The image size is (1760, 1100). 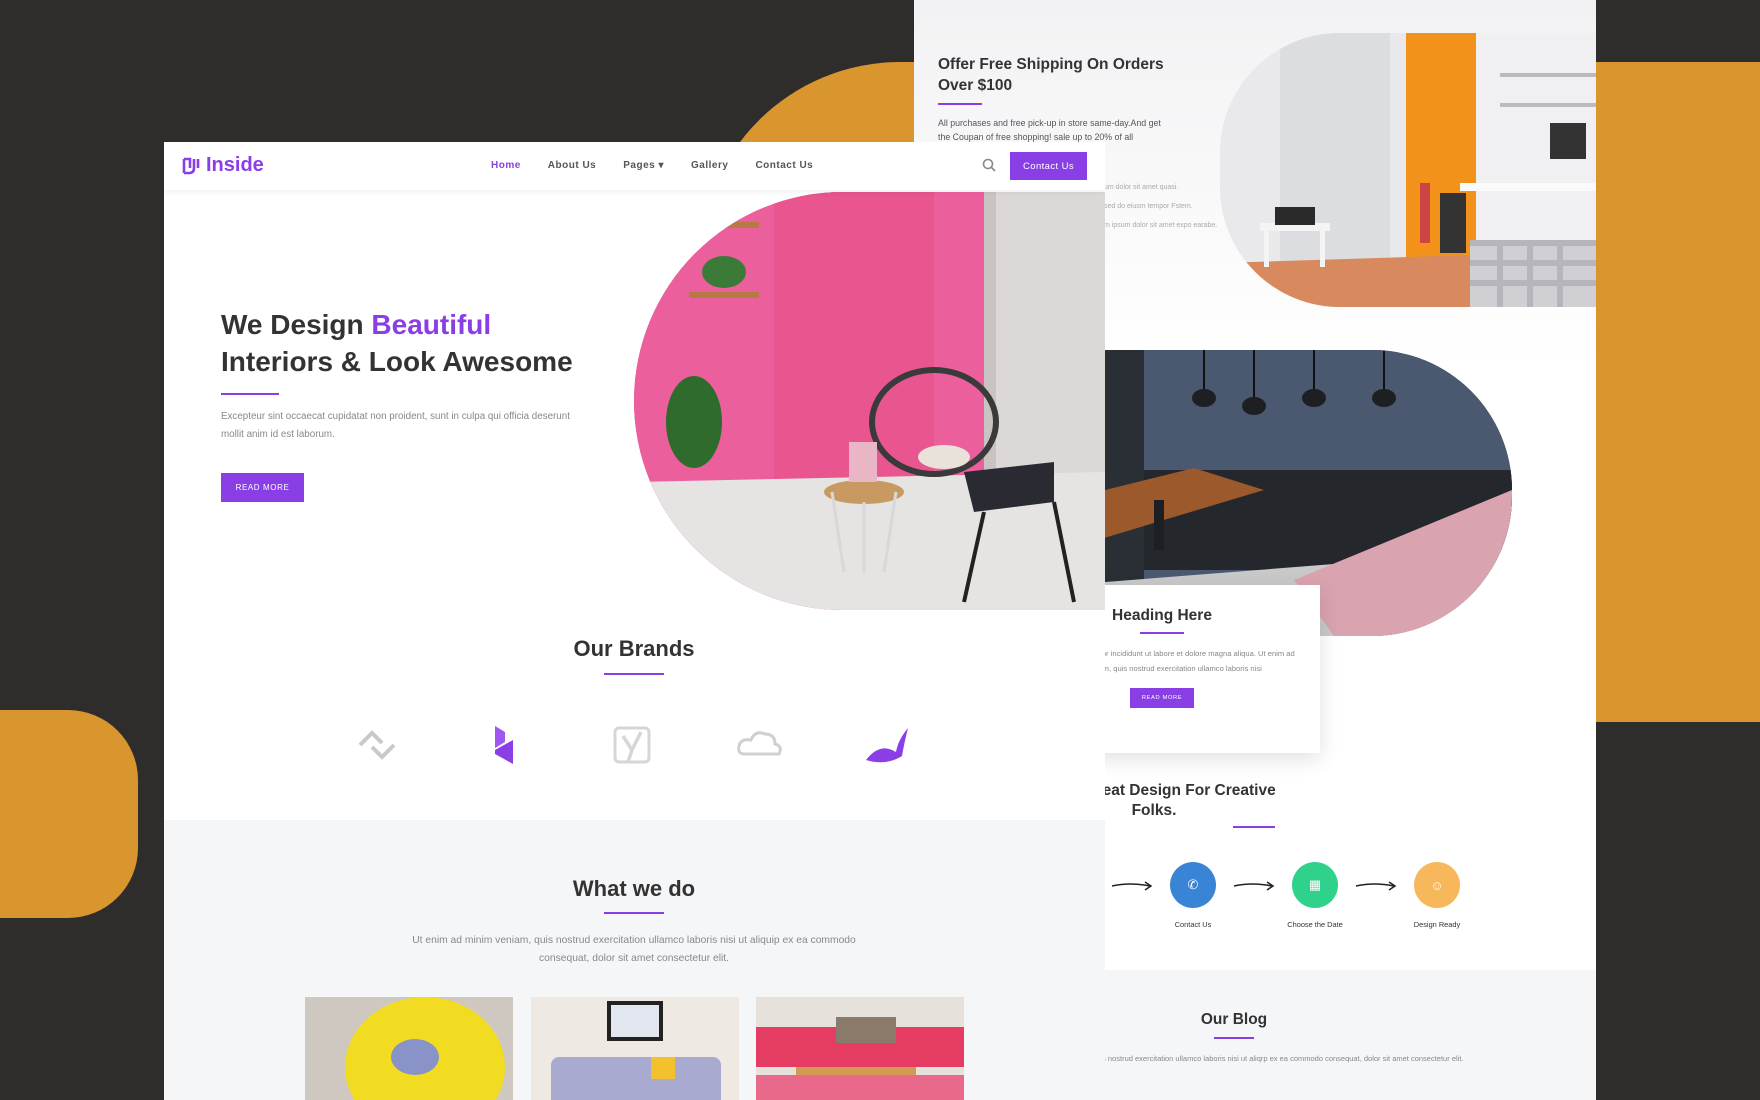 What do you see at coordinates (1254, 827) in the screenshot?
I see `creative-divider` at bounding box center [1254, 827].